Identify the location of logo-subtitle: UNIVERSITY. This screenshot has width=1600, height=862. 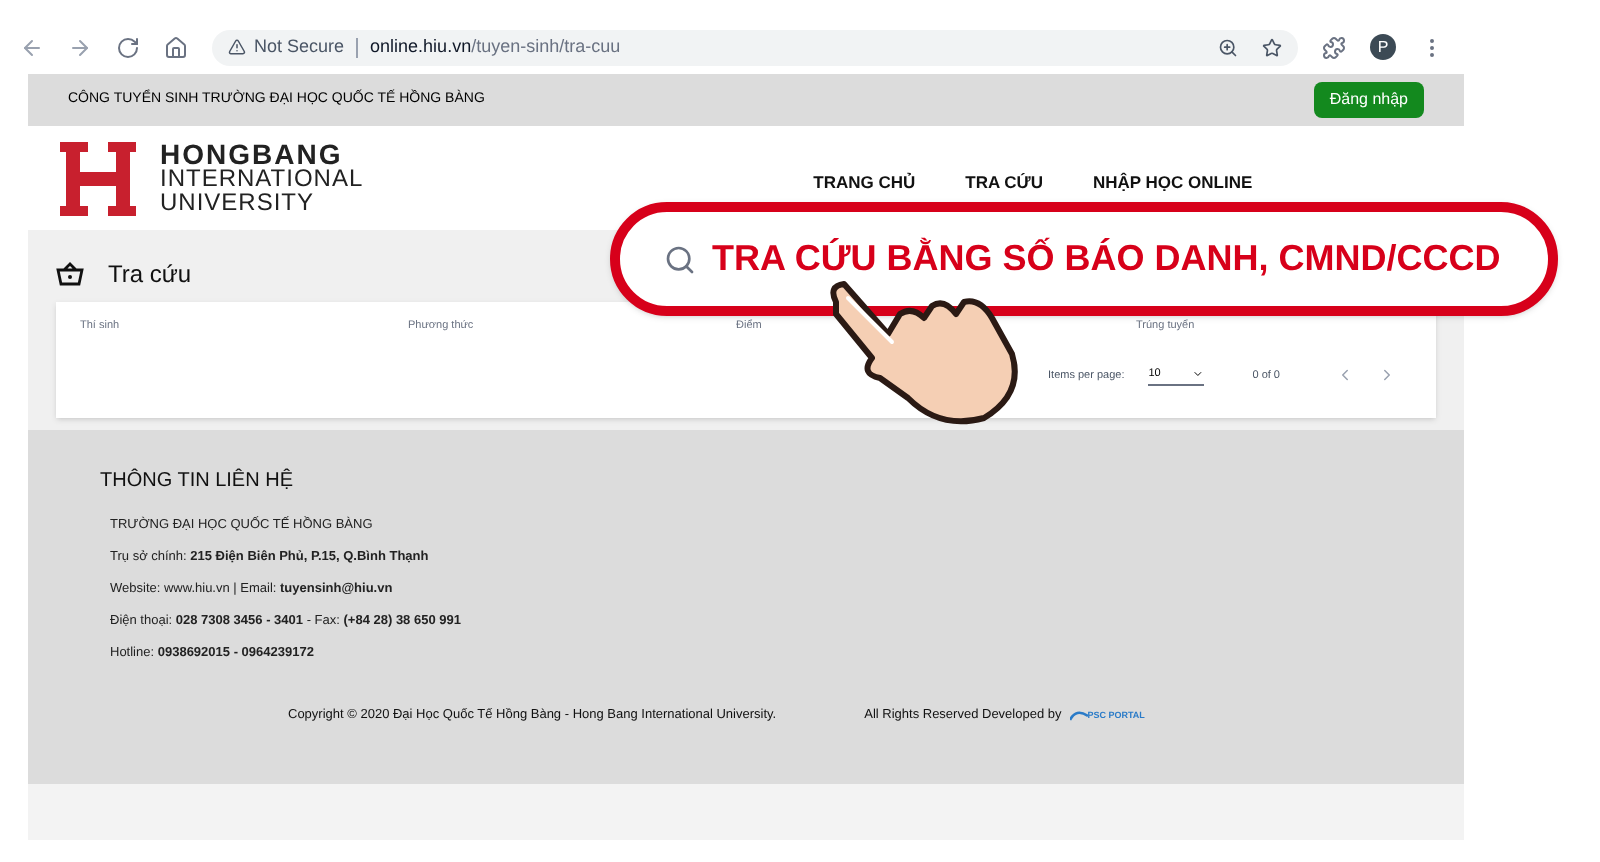
(238, 202).